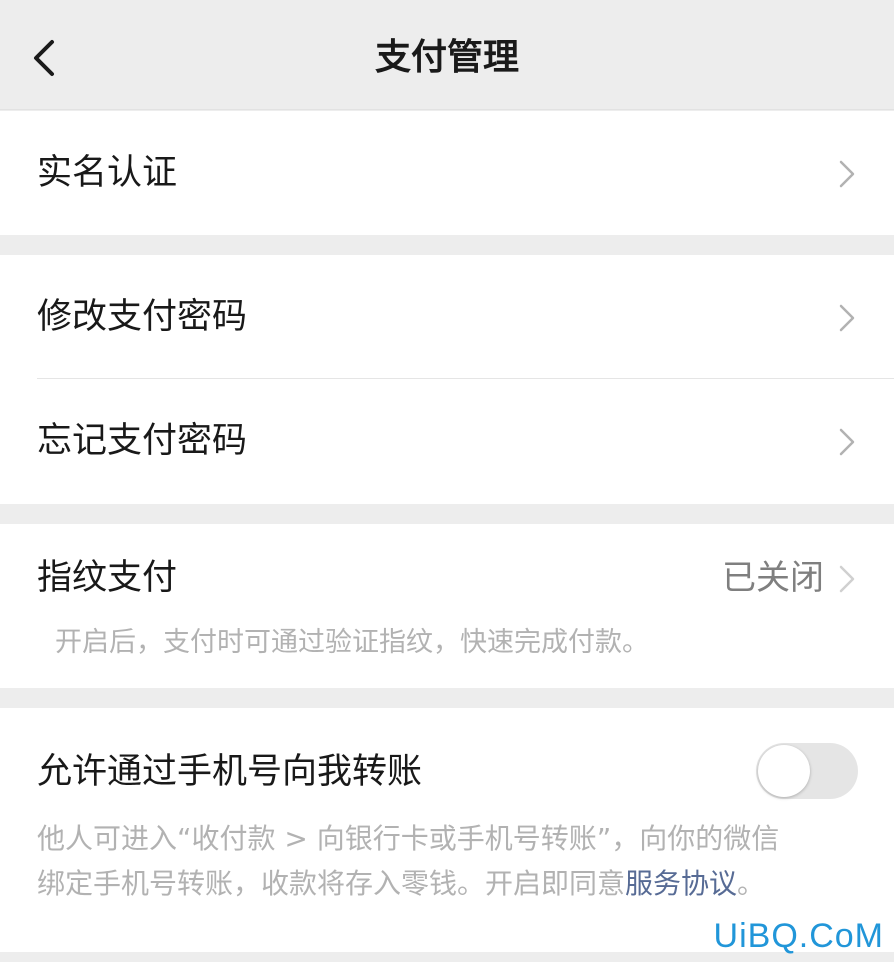 The image size is (894, 962). I want to click on real-name-row: 实名认证, so click(447, 173).